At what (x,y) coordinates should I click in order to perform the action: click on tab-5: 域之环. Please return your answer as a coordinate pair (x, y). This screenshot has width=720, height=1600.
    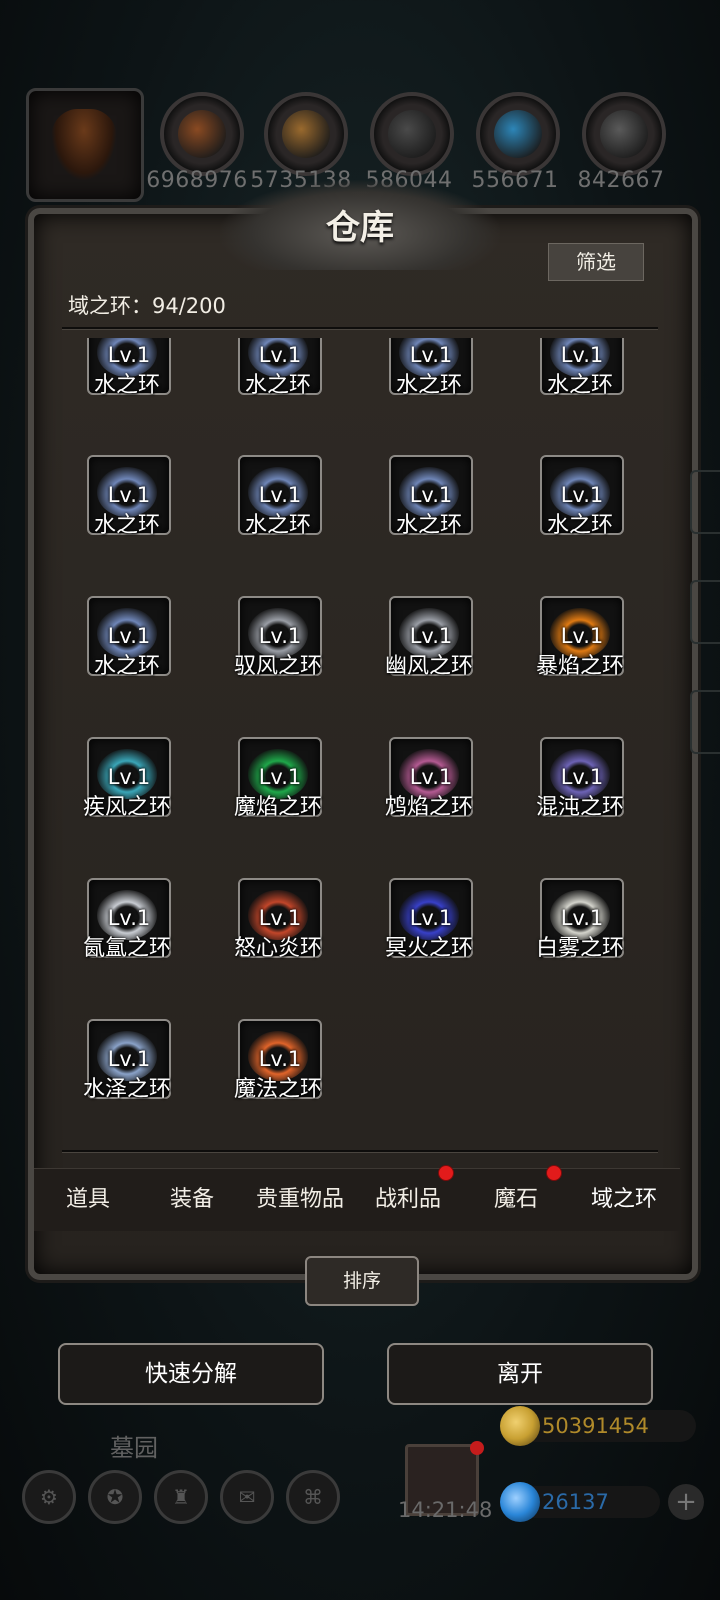
    Looking at the image, I should click on (624, 1200).